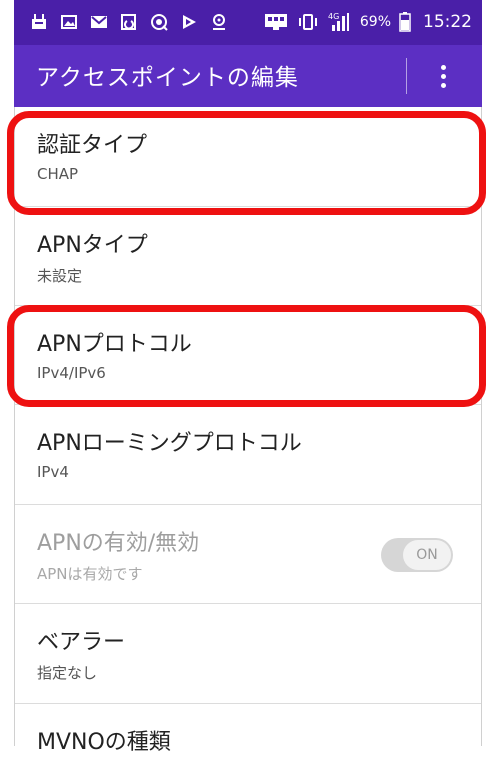 The image size is (493, 764). What do you see at coordinates (276, 22) in the screenshot?
I see `screen-mirror-icon` at bounding box center [276, 22].